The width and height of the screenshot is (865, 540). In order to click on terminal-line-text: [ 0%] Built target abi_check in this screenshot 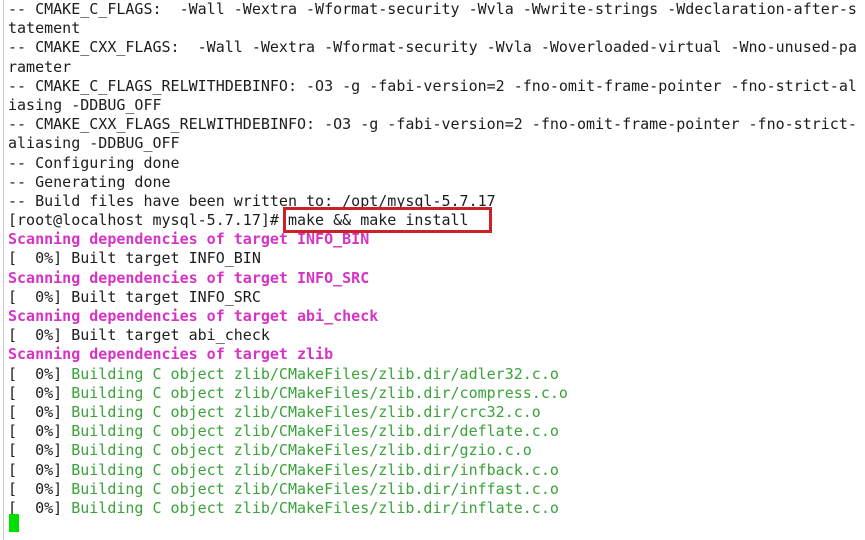, I will do `click(139, 335)`.